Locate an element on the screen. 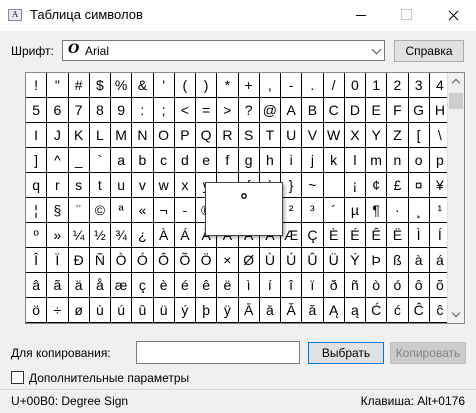  character-cell: ´ is located at coordinates (334, 210).